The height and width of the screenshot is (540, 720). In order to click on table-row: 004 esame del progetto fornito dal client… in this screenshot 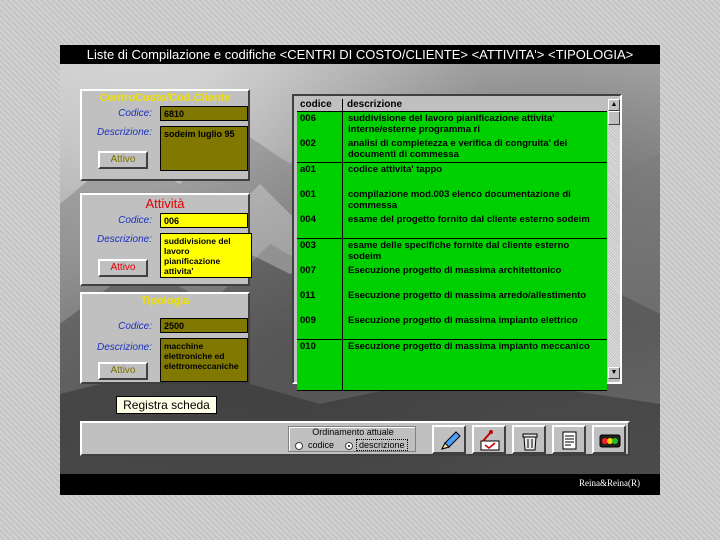, I will do `click(452, 226)`.